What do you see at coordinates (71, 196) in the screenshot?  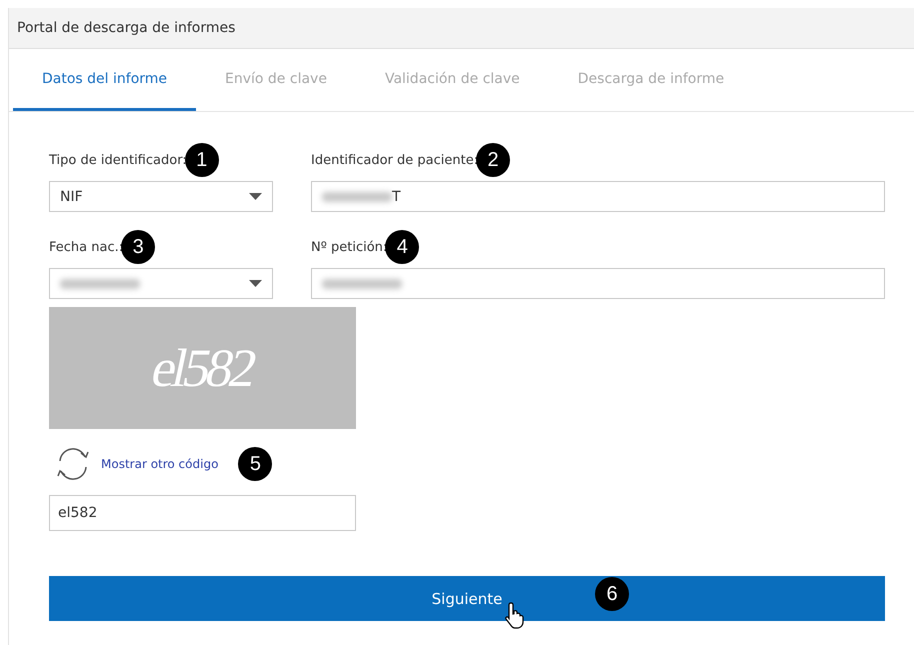 I see `field-value: NIF` at bounding box center [71, 196].